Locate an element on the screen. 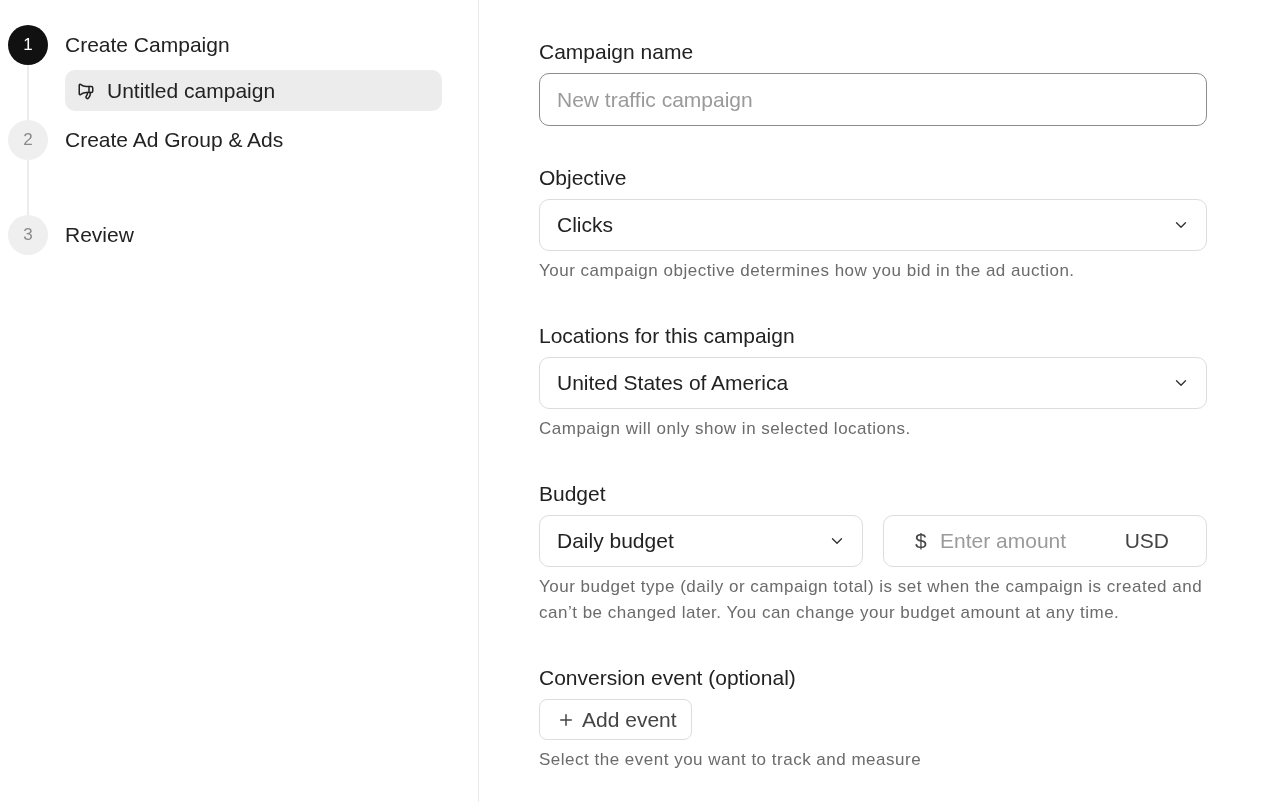  select-dropdown: Clicks is located at coordinates (873, 225).